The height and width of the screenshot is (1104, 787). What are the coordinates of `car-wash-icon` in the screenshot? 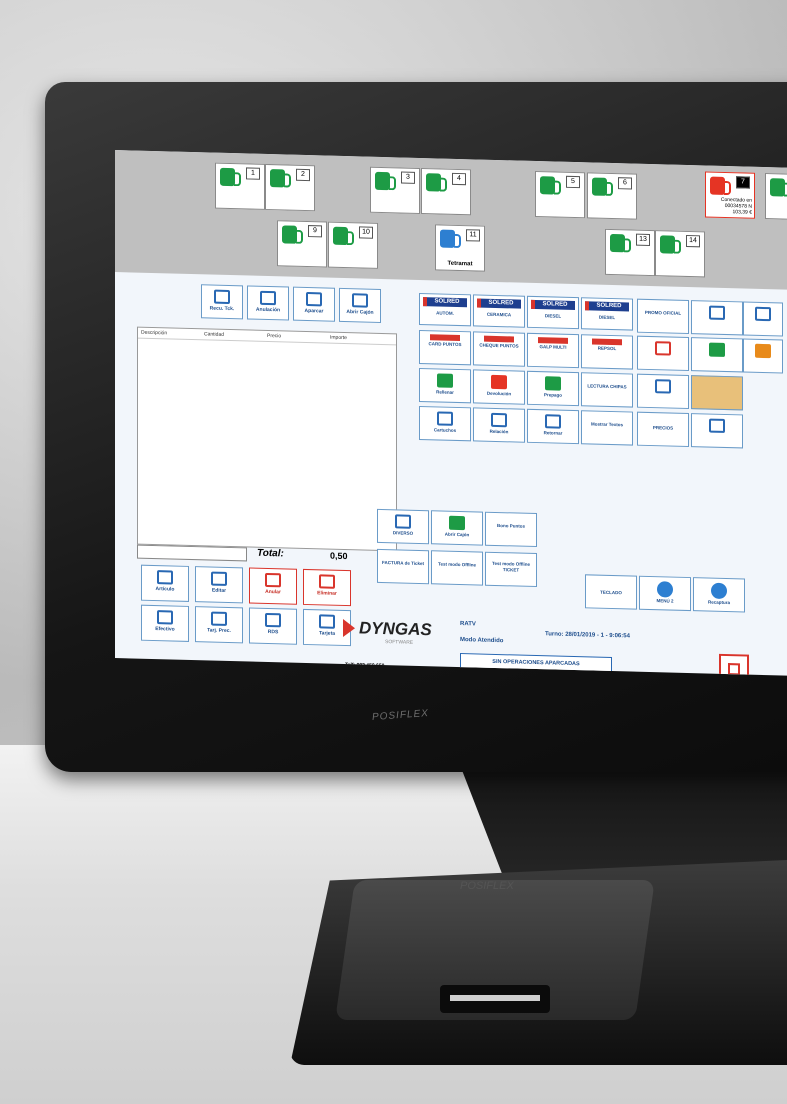 It's located at (447, 238).